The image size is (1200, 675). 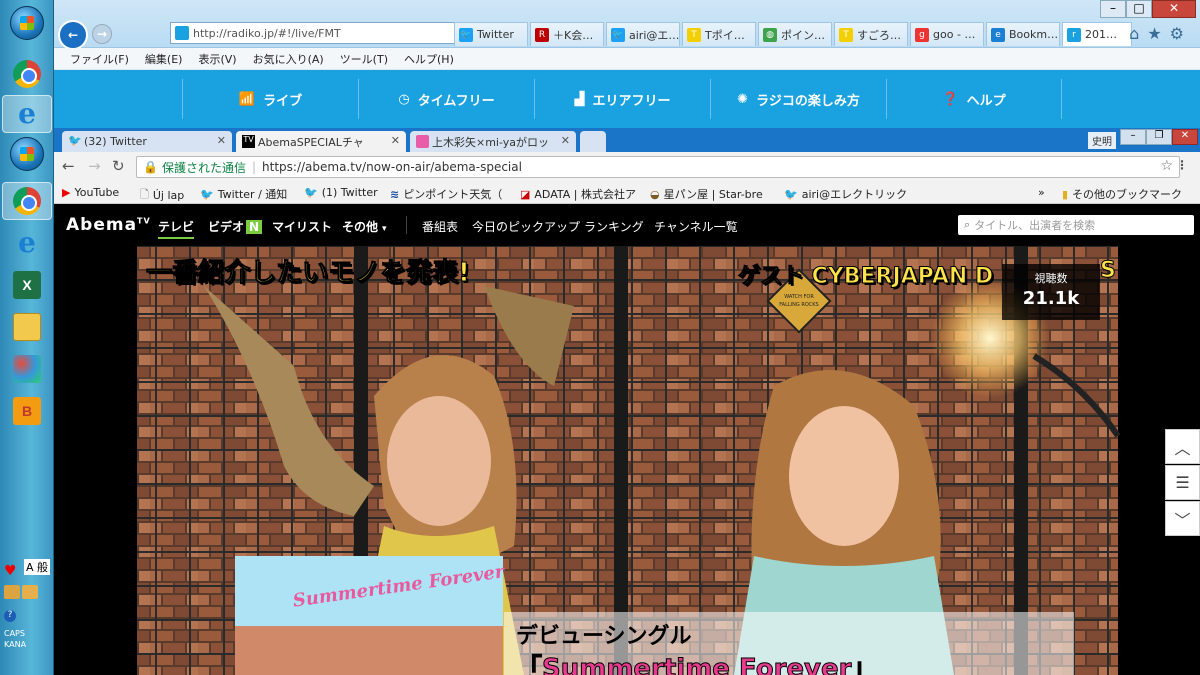 What do you see at coordinates (1166, 166) in the screenshot?
I see `bookmark-star-icon: ☆` at bounding box center [1166, 166].